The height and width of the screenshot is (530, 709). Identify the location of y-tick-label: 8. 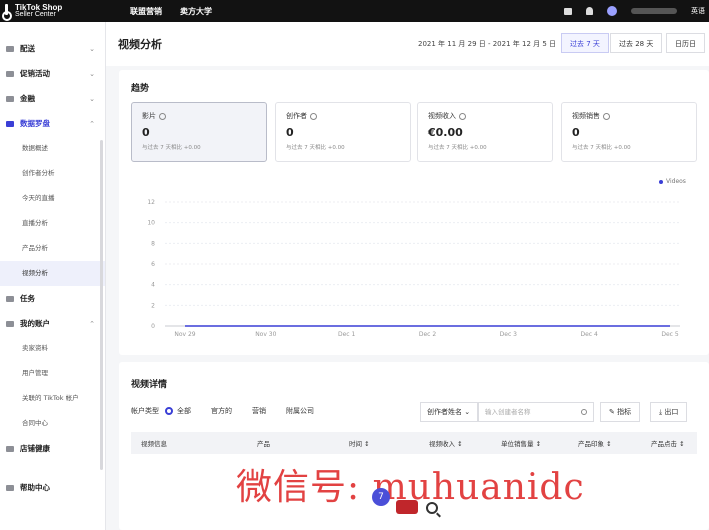
(153, 243).